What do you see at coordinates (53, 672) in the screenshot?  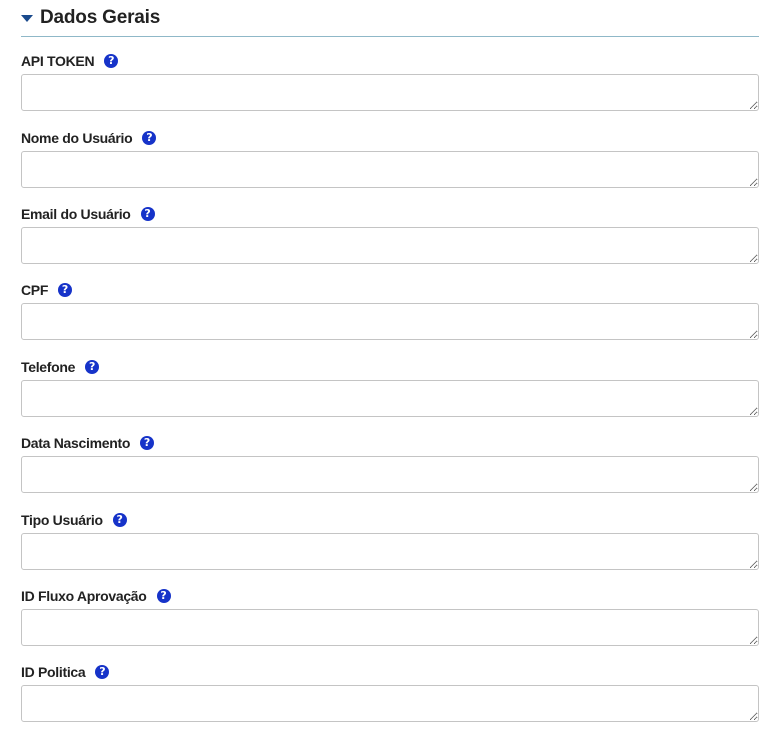 I see `field-label: ID Politica` at bounding box center [53, 672].